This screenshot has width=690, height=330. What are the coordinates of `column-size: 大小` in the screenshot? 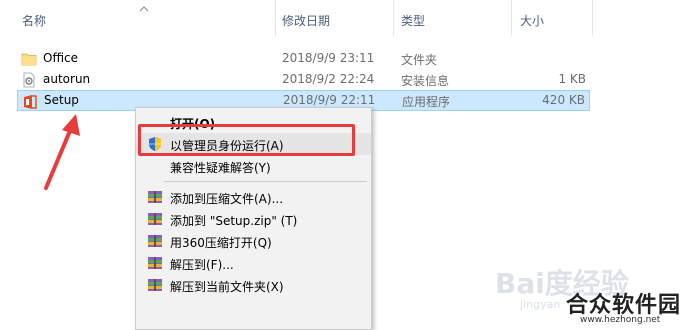 It's located at (532, 20).